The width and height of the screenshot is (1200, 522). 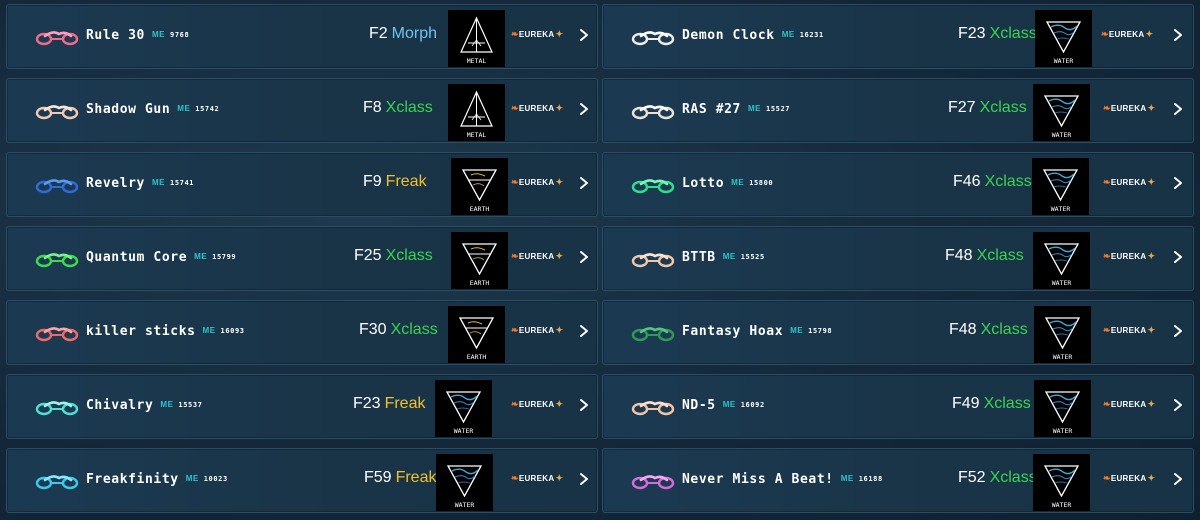 I want to click on token-number: 15798, so click(x=820, y=331).